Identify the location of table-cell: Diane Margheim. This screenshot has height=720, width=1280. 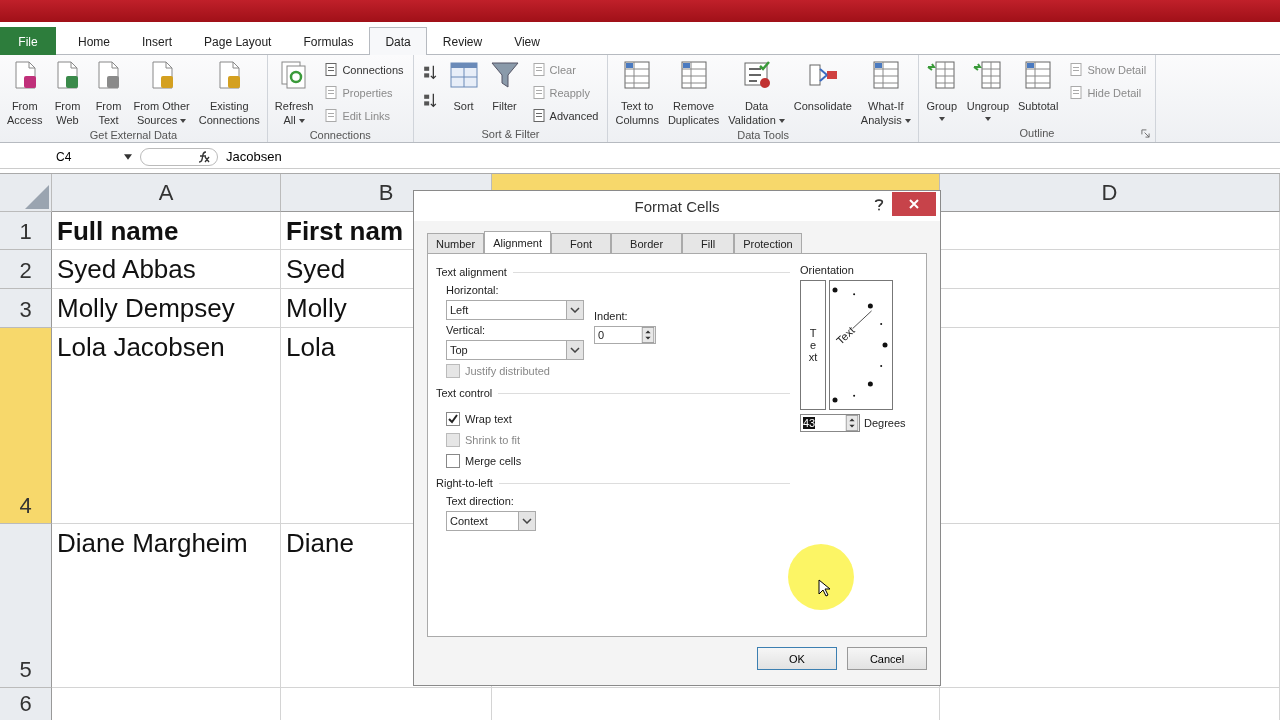
(166, 606).